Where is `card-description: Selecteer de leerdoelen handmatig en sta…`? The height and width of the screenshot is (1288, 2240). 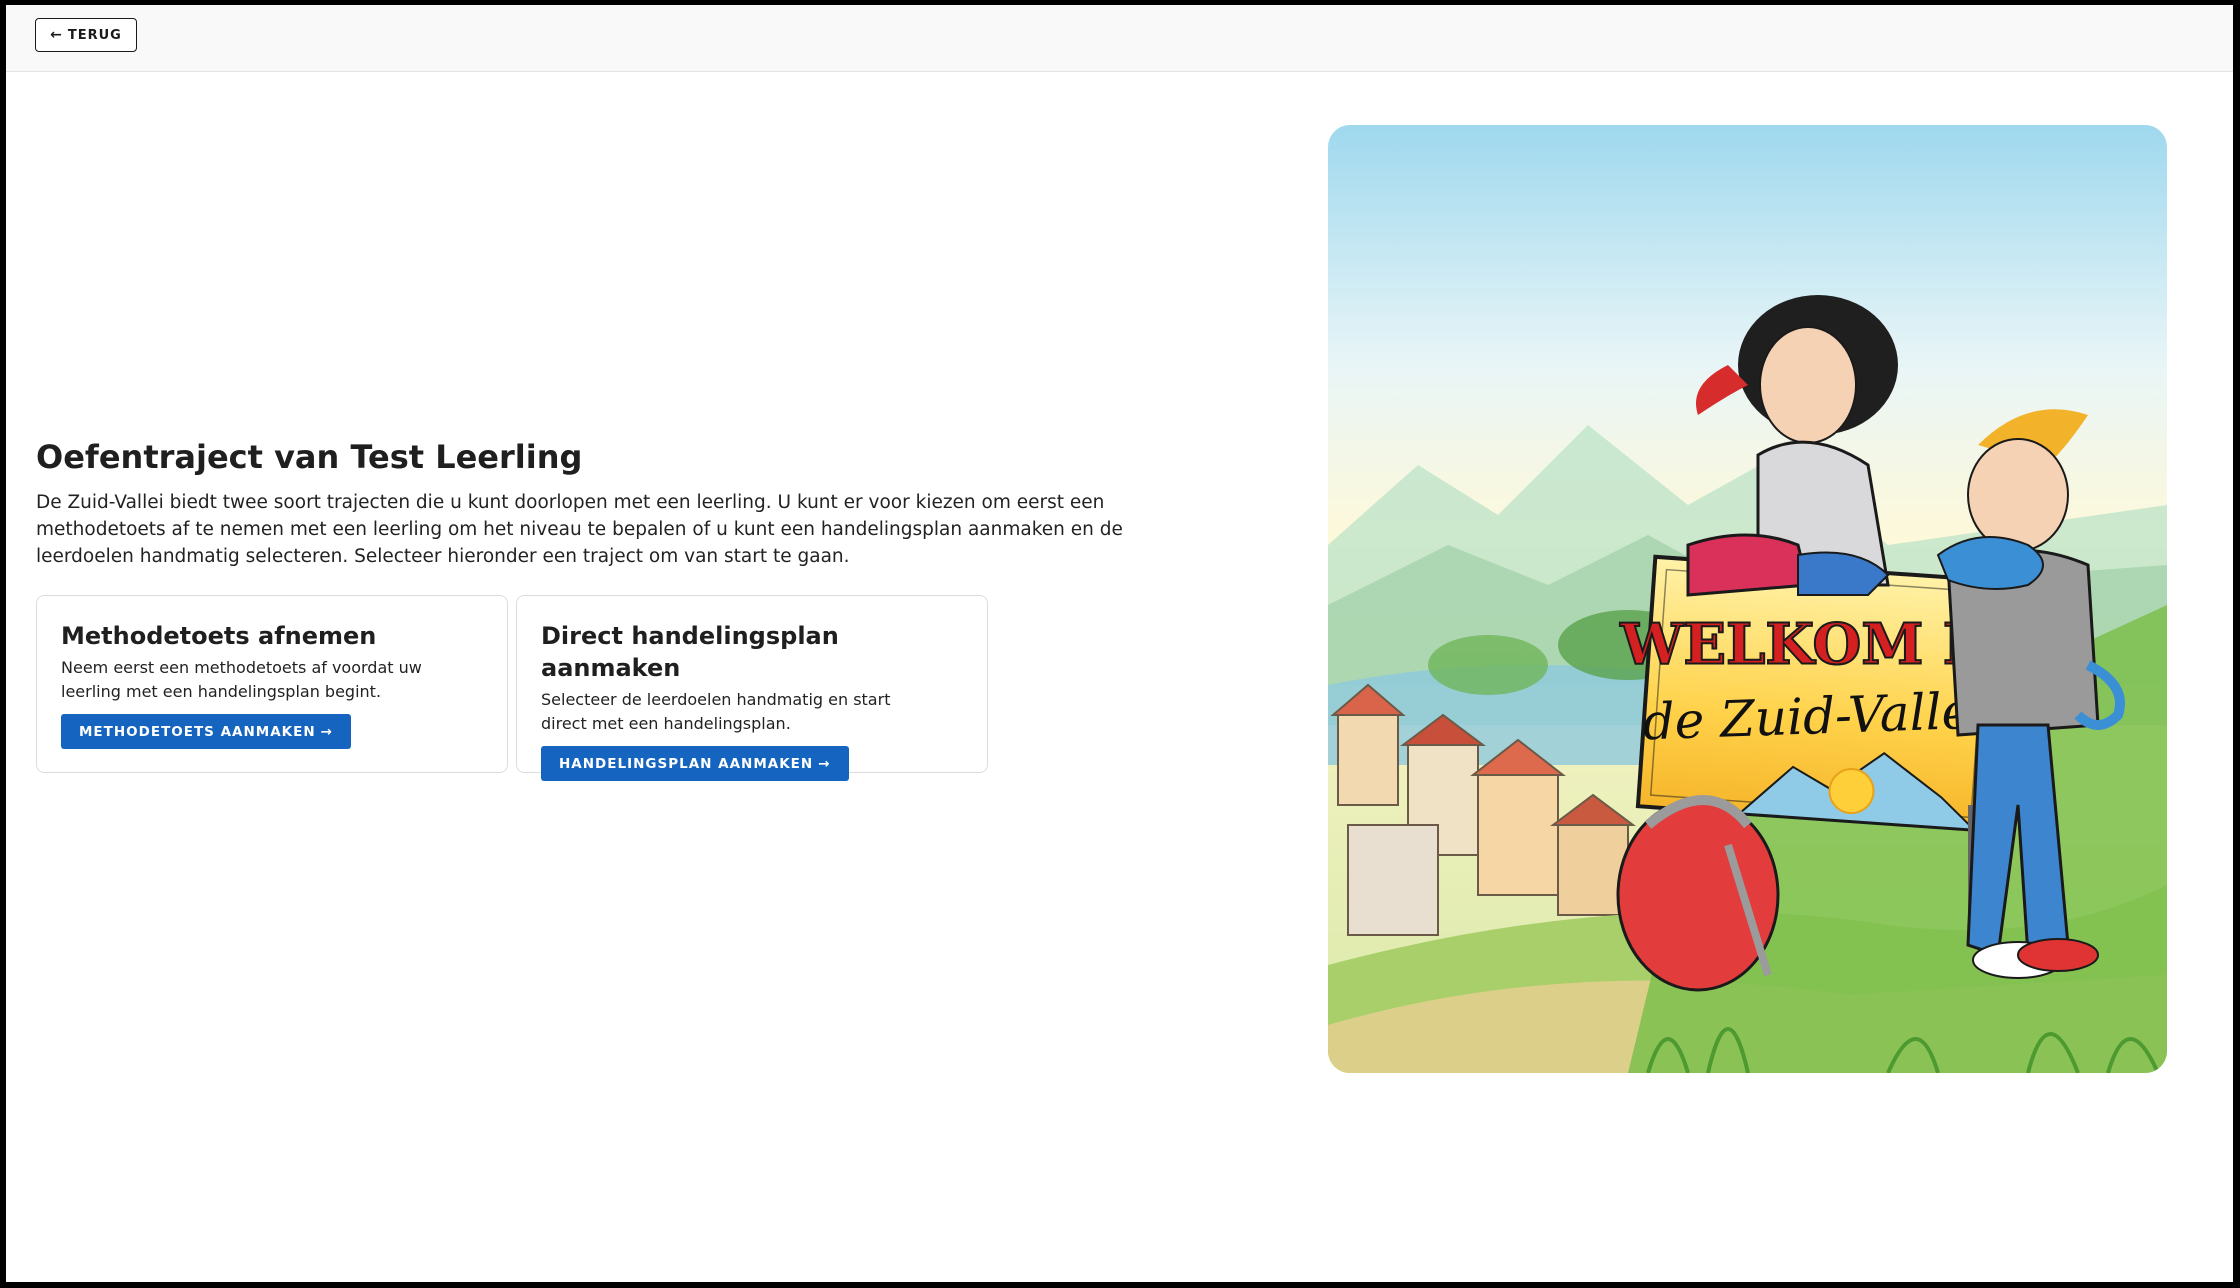 card-description: Selecteer de leerdoelen handmatig en sta… is located at coordinates (716, 711).